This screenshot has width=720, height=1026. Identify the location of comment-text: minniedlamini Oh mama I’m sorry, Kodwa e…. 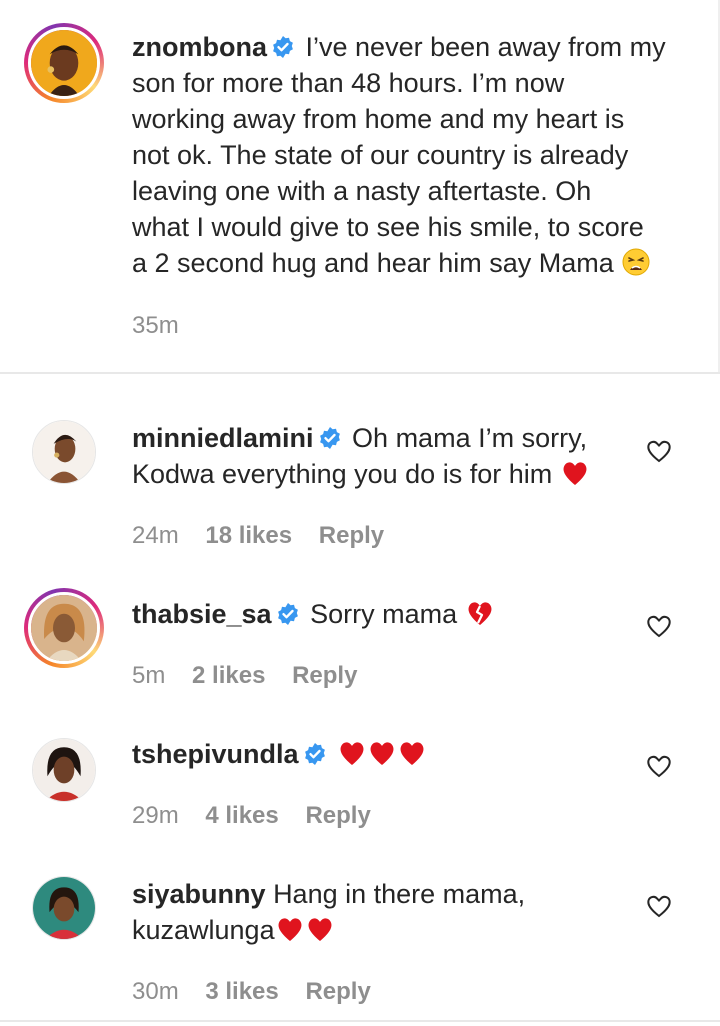
(382, 456).